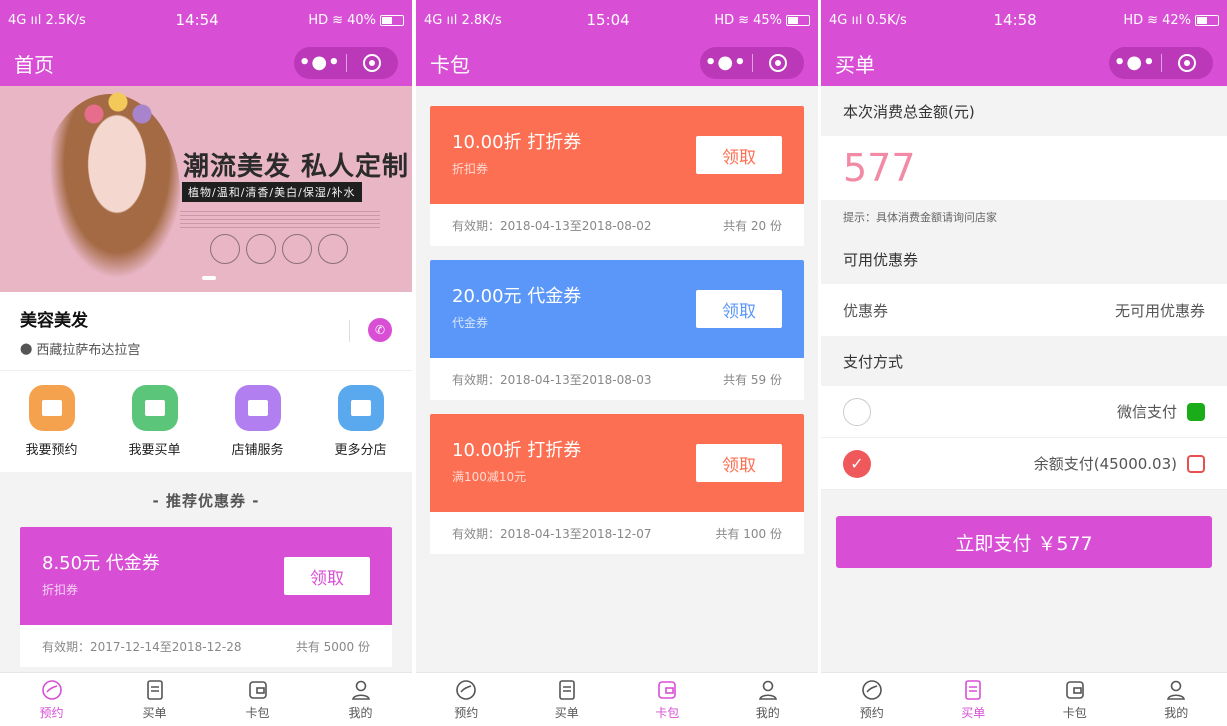 The width and height of the screenshot is (1227, 726). Describe the element at coordinates (855, 64) in the screenshot. I see `page-title: 买单` at that location.